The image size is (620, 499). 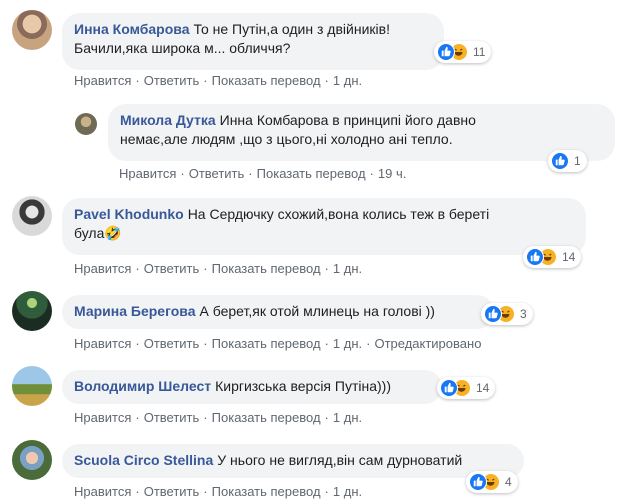 What do you see at coordinates (303, 386) in the screenshot?
I see `comment-text: Киргизська версія Путіна)))` at bounding box center [303, 386].